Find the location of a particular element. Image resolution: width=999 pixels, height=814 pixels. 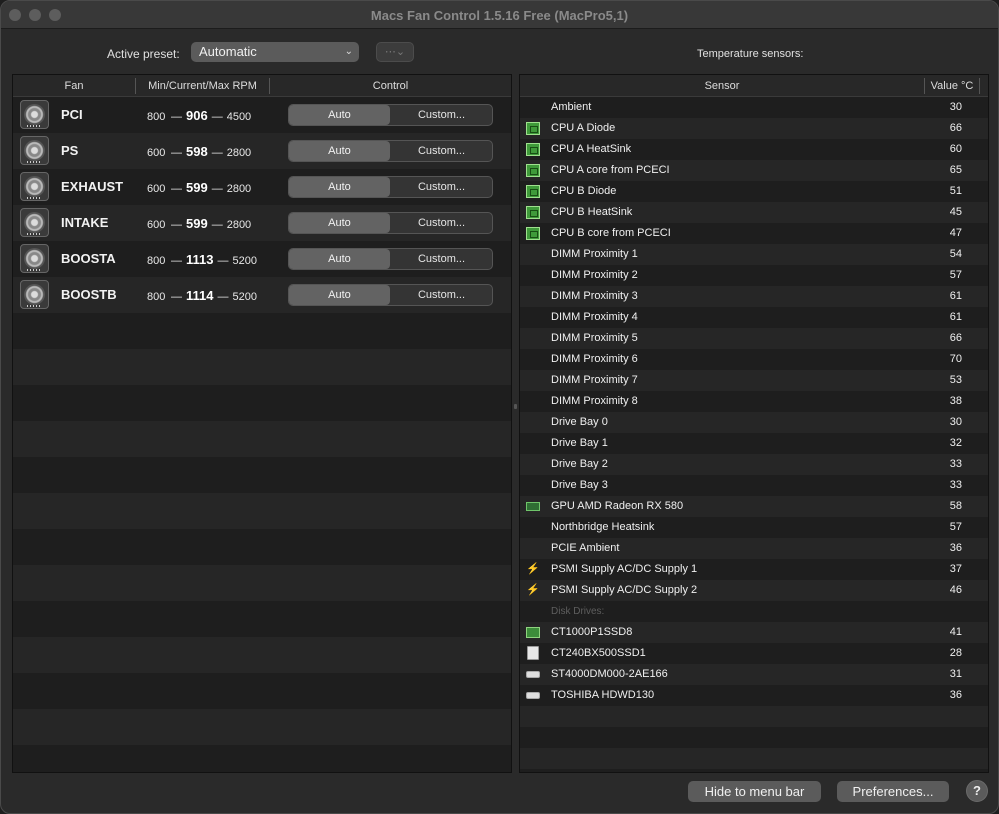

ellipsis-icon: ⋯⌄ is located at coordinates (395, 52).